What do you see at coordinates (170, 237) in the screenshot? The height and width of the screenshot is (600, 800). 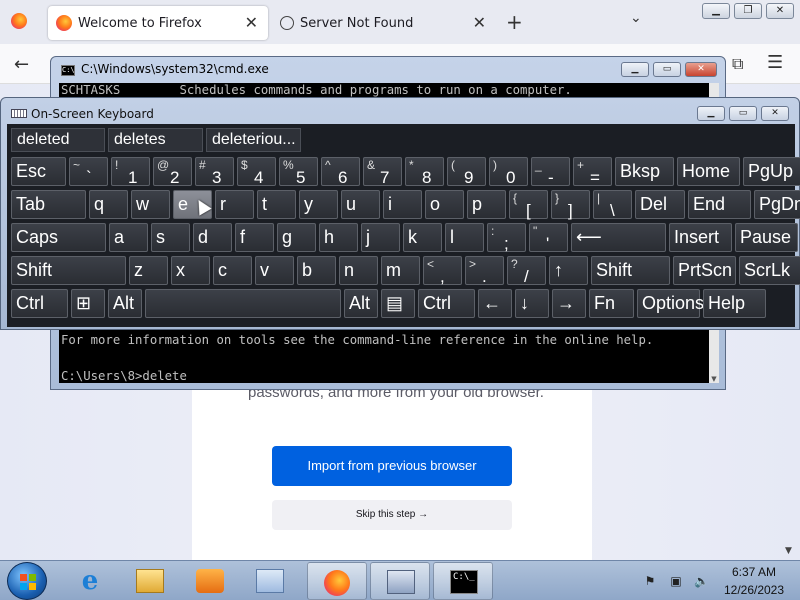 I see `key-s: s` at bounding box center [170, 237].